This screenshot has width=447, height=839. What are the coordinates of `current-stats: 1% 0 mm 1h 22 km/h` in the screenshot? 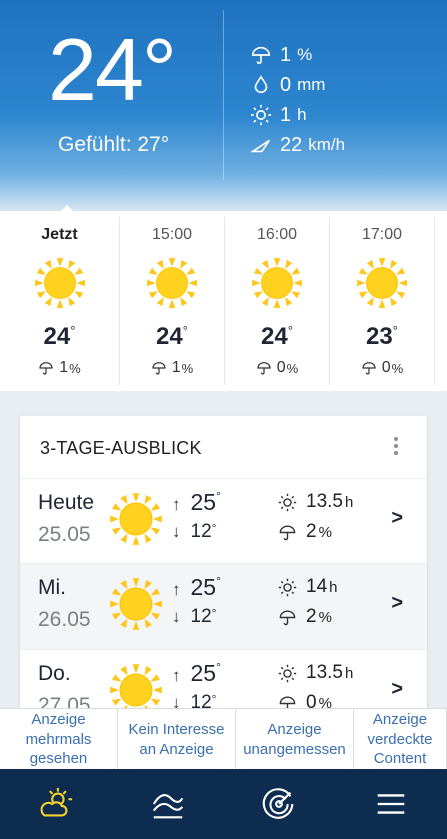 It's located at (297, 100).